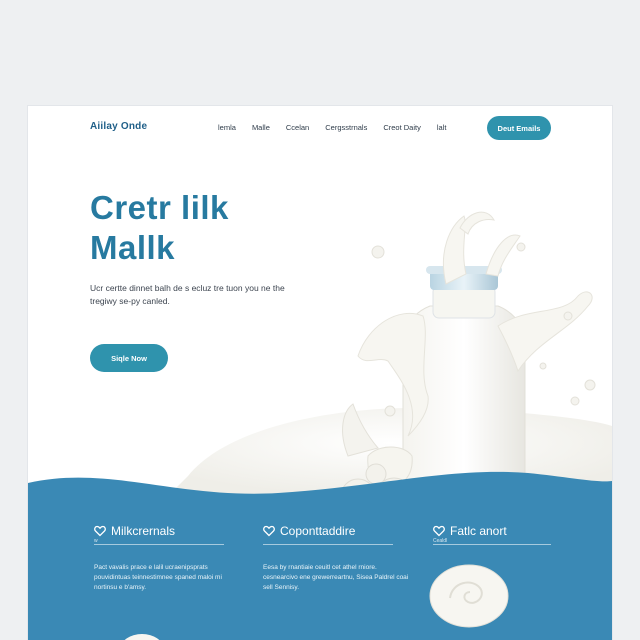 The image size is (640, 640). Describe the element at coordinates (328, 544) in the screenshot. I see `feature-divider` at that location.